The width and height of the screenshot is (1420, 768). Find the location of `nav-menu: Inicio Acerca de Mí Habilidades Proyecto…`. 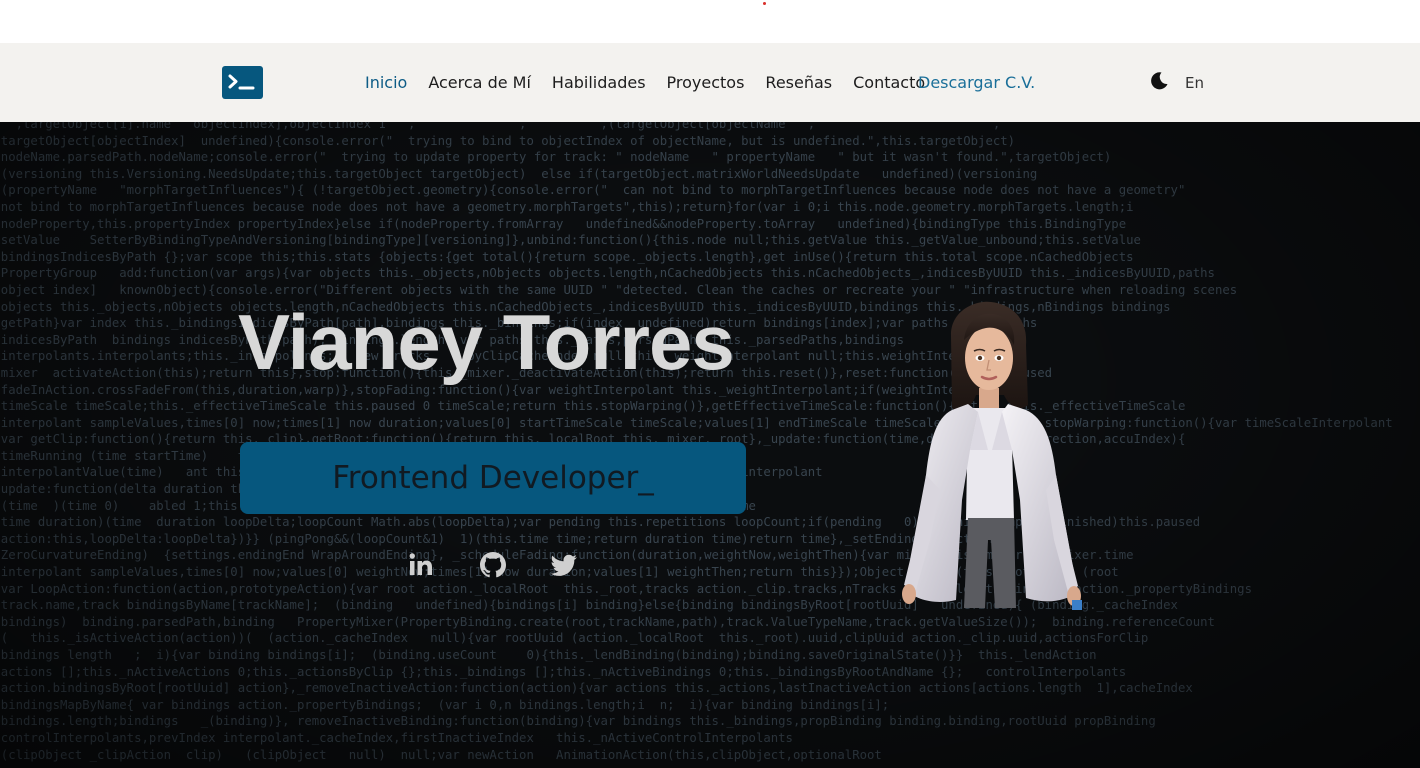

nav-menu: Inicio Acerca de Mí Habilidades Proyecto… is located at coordinates (655, 82).